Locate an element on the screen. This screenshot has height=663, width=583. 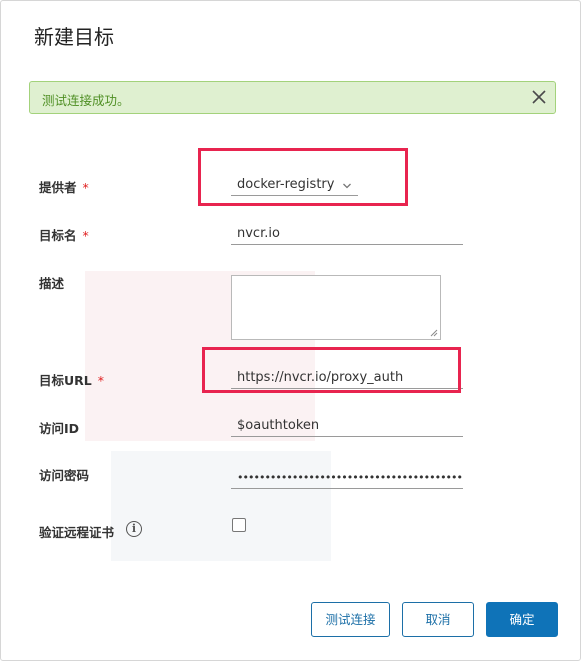
access-secret-input is located at coordinates (347, 478).